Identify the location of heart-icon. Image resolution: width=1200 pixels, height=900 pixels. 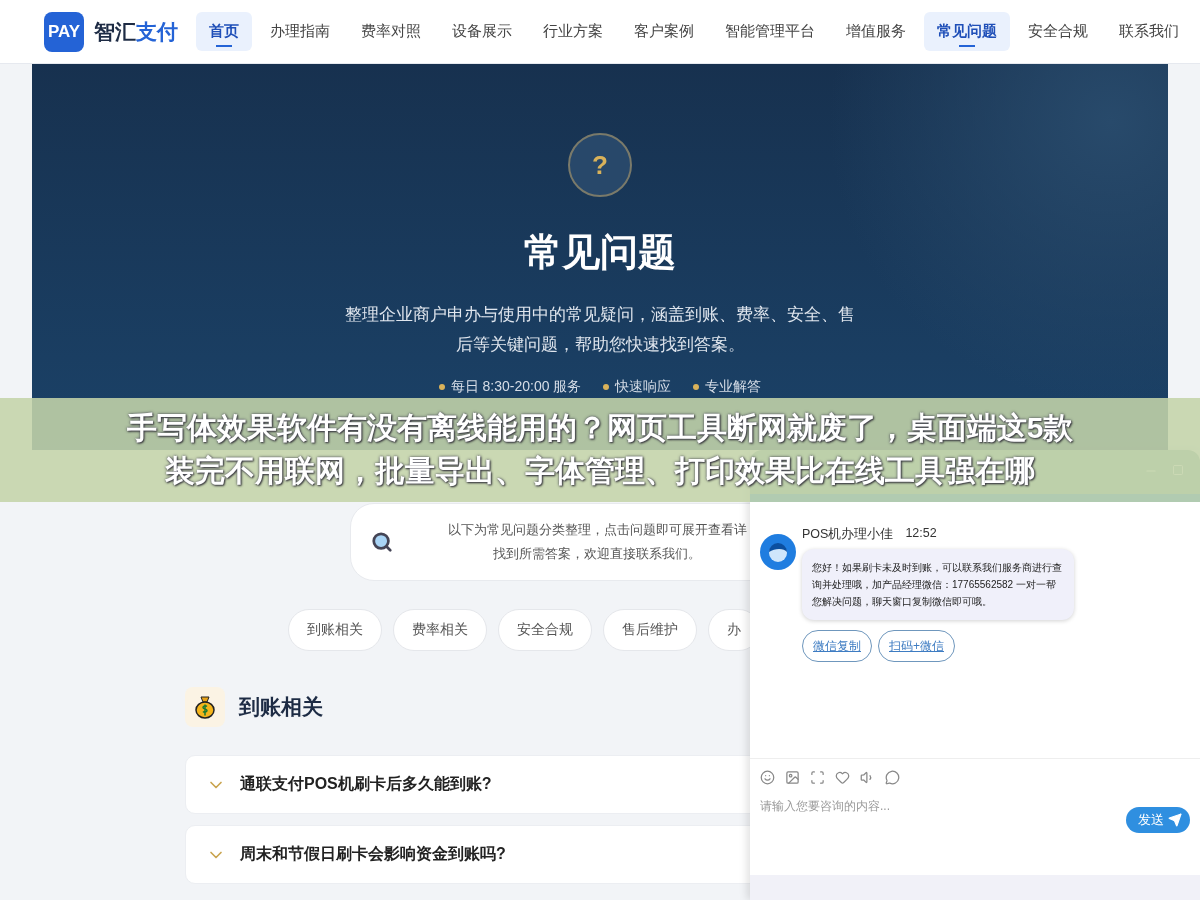
(842, 777).